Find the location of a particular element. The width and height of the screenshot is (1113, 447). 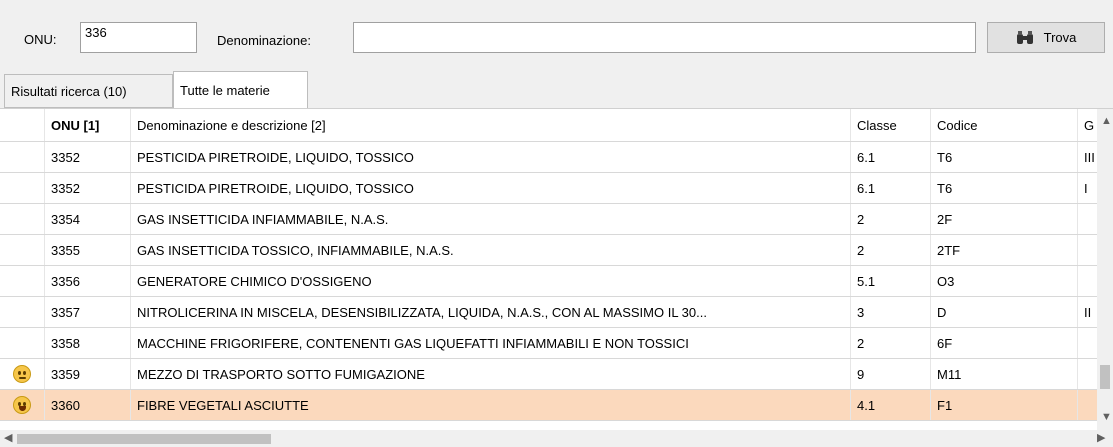

cell-codice: F1 is located at coordinates (1004, 405).